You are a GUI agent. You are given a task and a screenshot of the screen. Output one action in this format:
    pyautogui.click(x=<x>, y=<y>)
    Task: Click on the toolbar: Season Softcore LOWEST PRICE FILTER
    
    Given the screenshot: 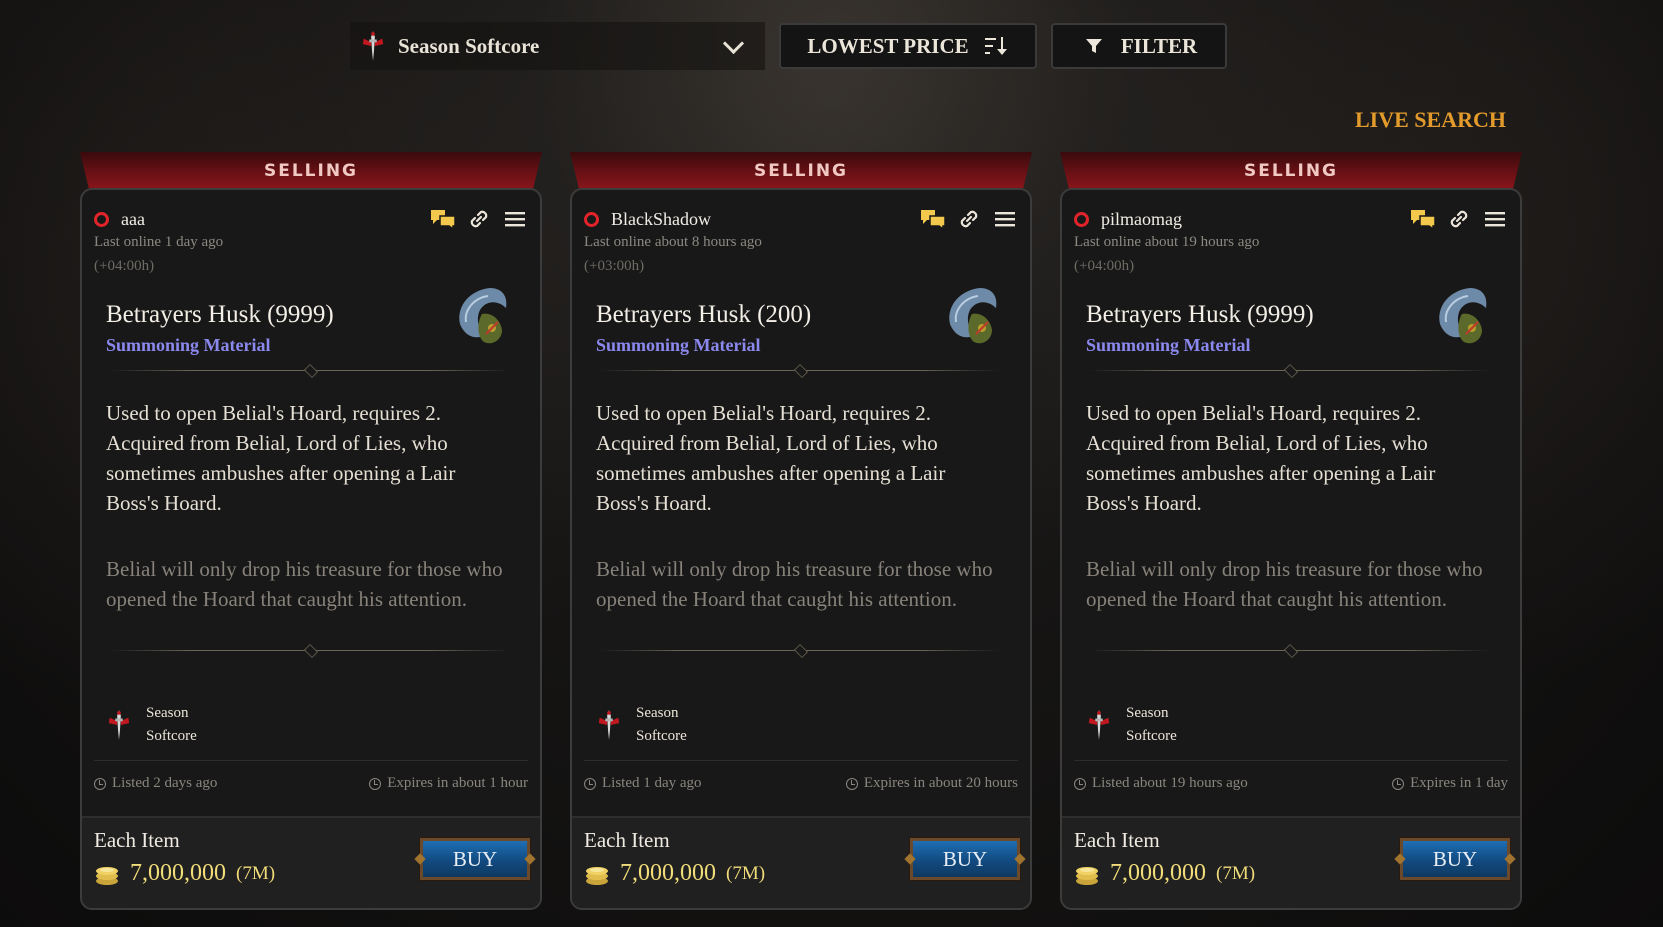 What is the action you would take?
    pyautogui.click(x=788, y=46)
    